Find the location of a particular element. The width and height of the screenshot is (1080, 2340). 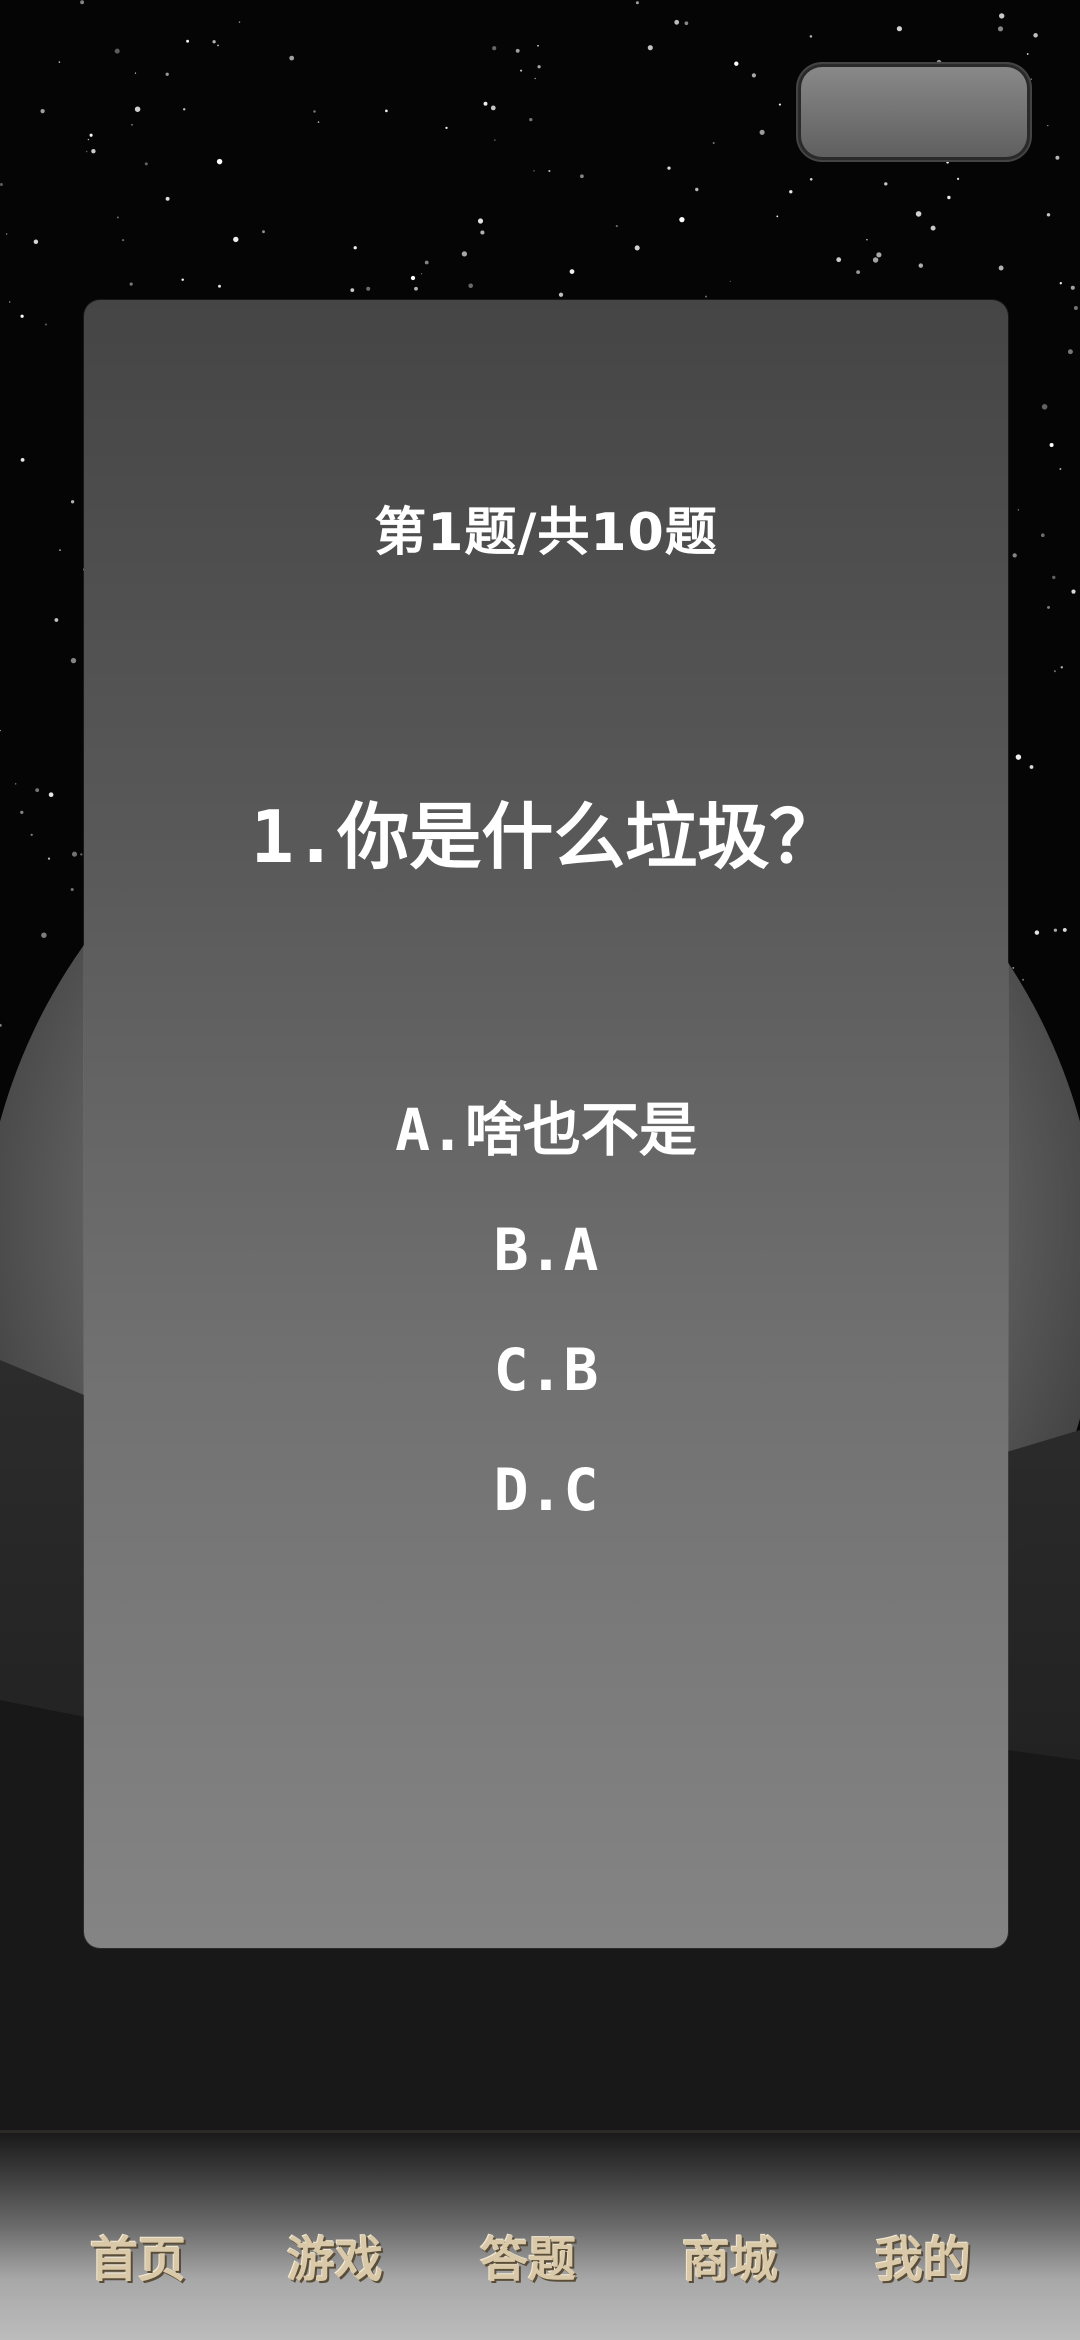

option-a: A.啥也不是 is located at coordinates (546, 1130).